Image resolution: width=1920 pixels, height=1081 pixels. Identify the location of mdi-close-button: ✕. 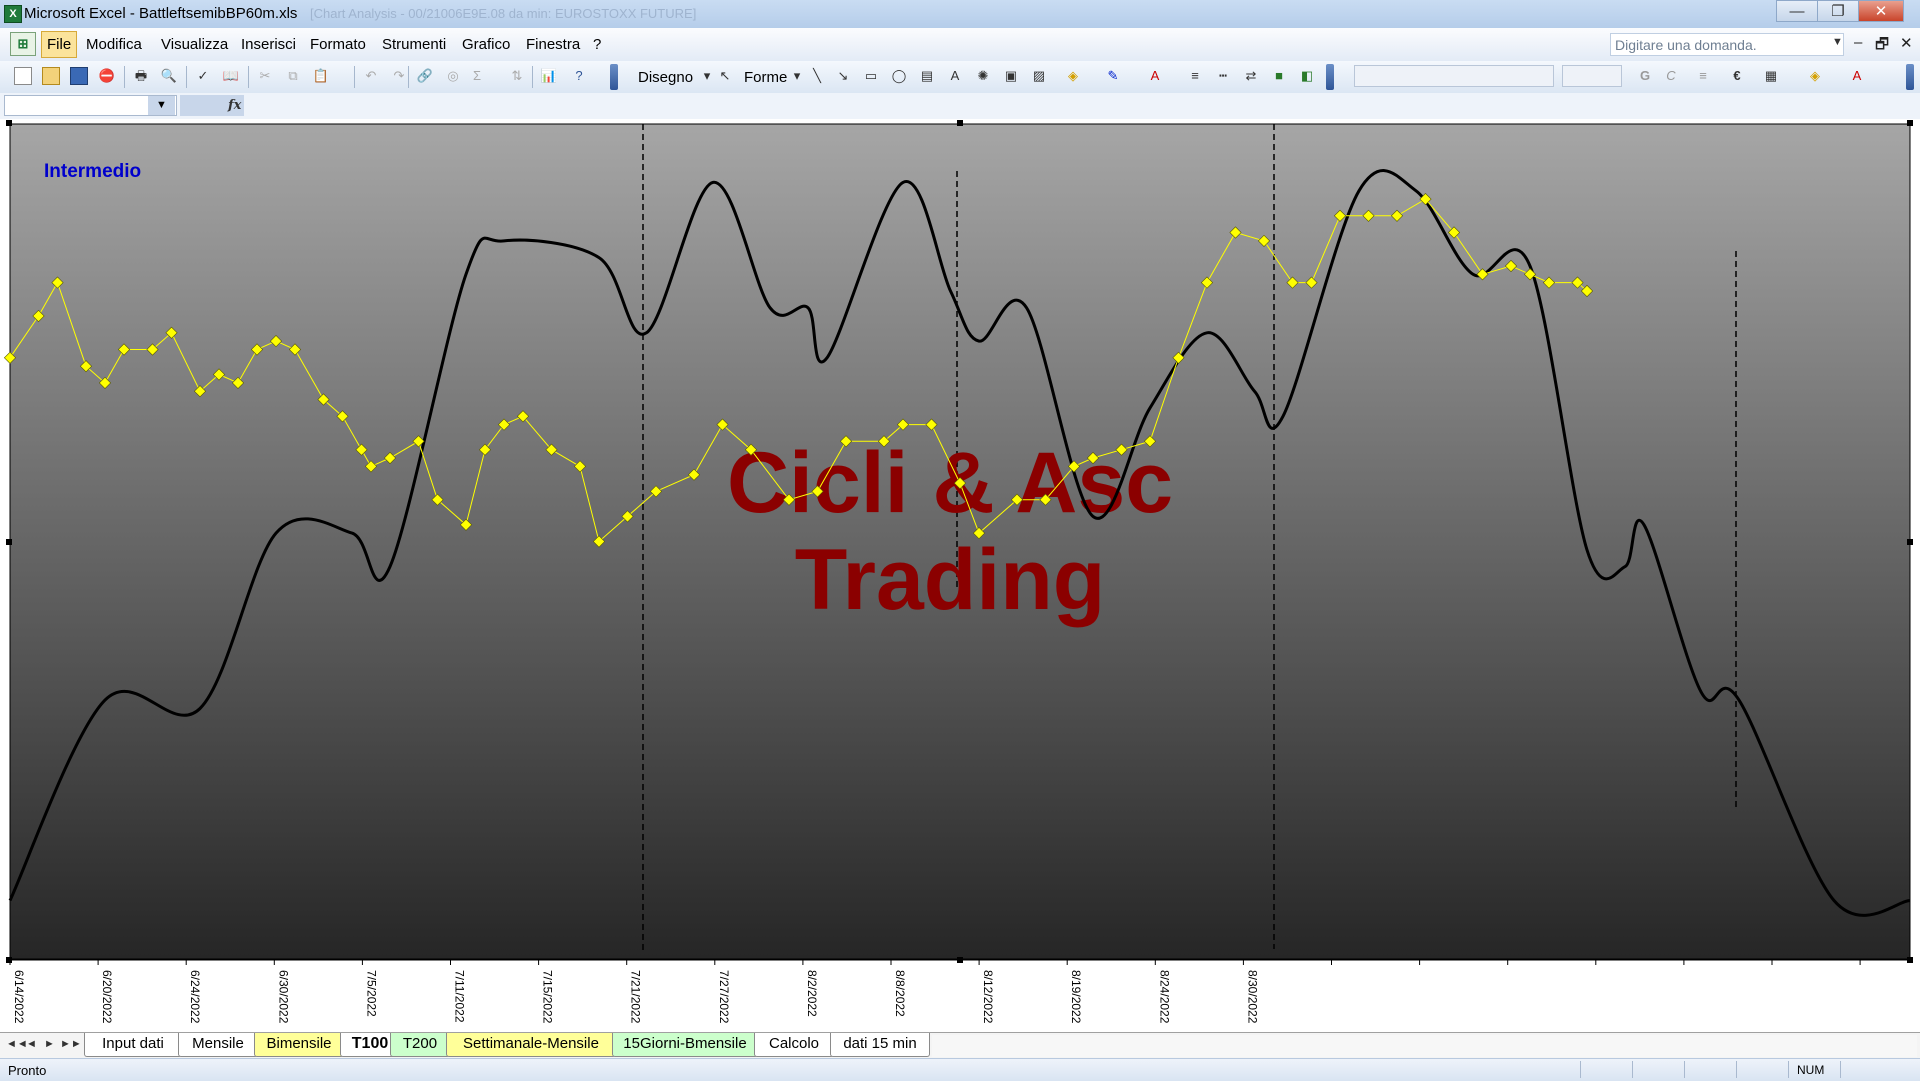
(1906, 43).